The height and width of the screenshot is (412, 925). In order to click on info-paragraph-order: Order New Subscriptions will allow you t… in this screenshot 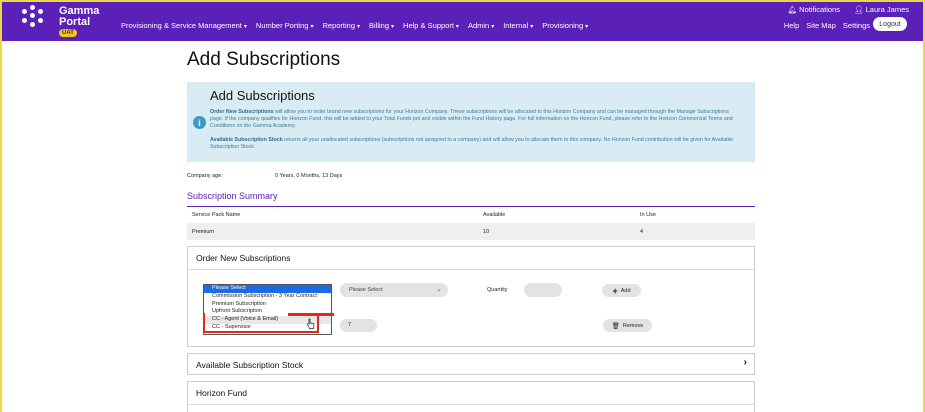, I will do `click(471, 119)`.